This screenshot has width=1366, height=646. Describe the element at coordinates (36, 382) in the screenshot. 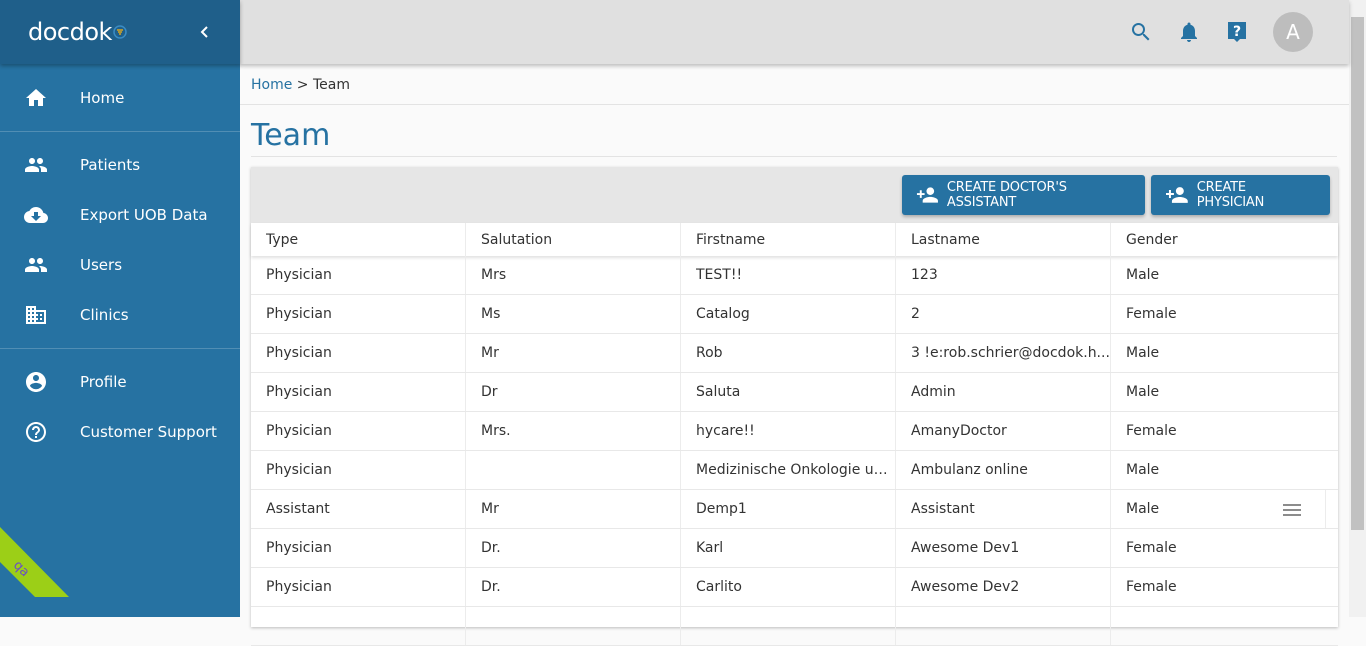

I see `account-circle-icon` at that location.